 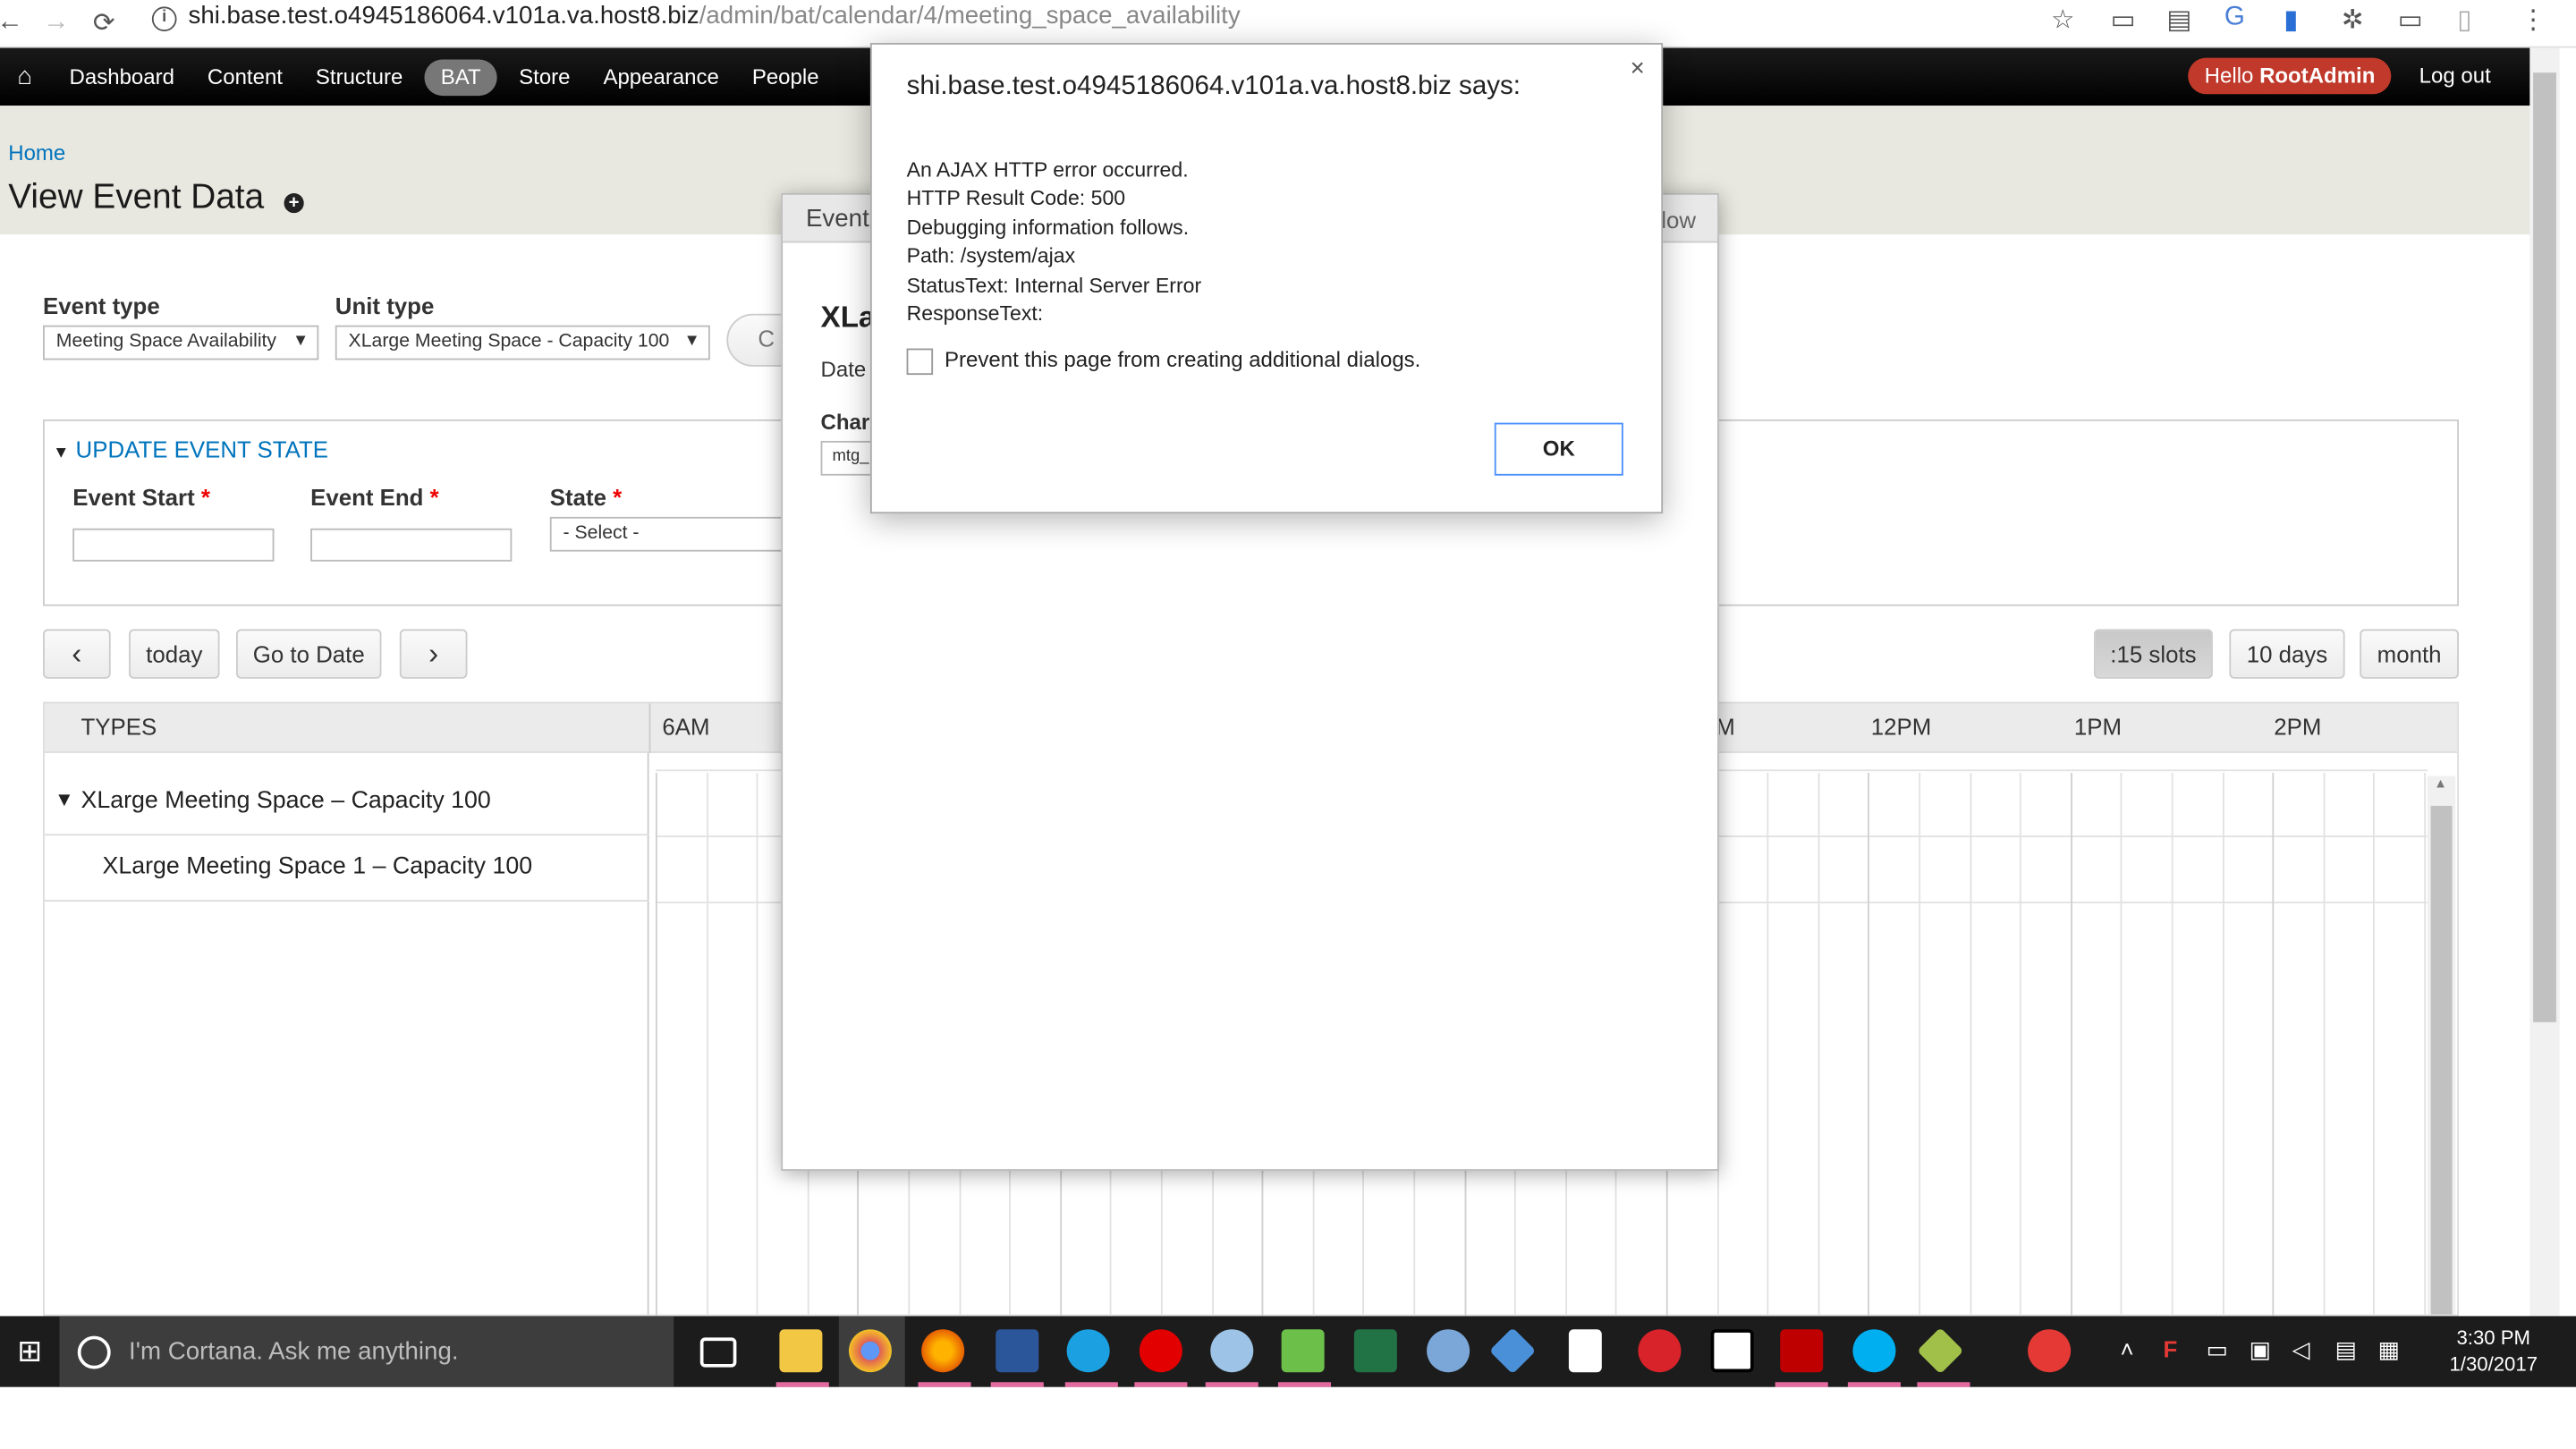 What do you see at coordinates (2290, 76) in the screenshot?
I see `user-greeting-badge: Hello RootAdmin` at bounding box center [2290, 76].